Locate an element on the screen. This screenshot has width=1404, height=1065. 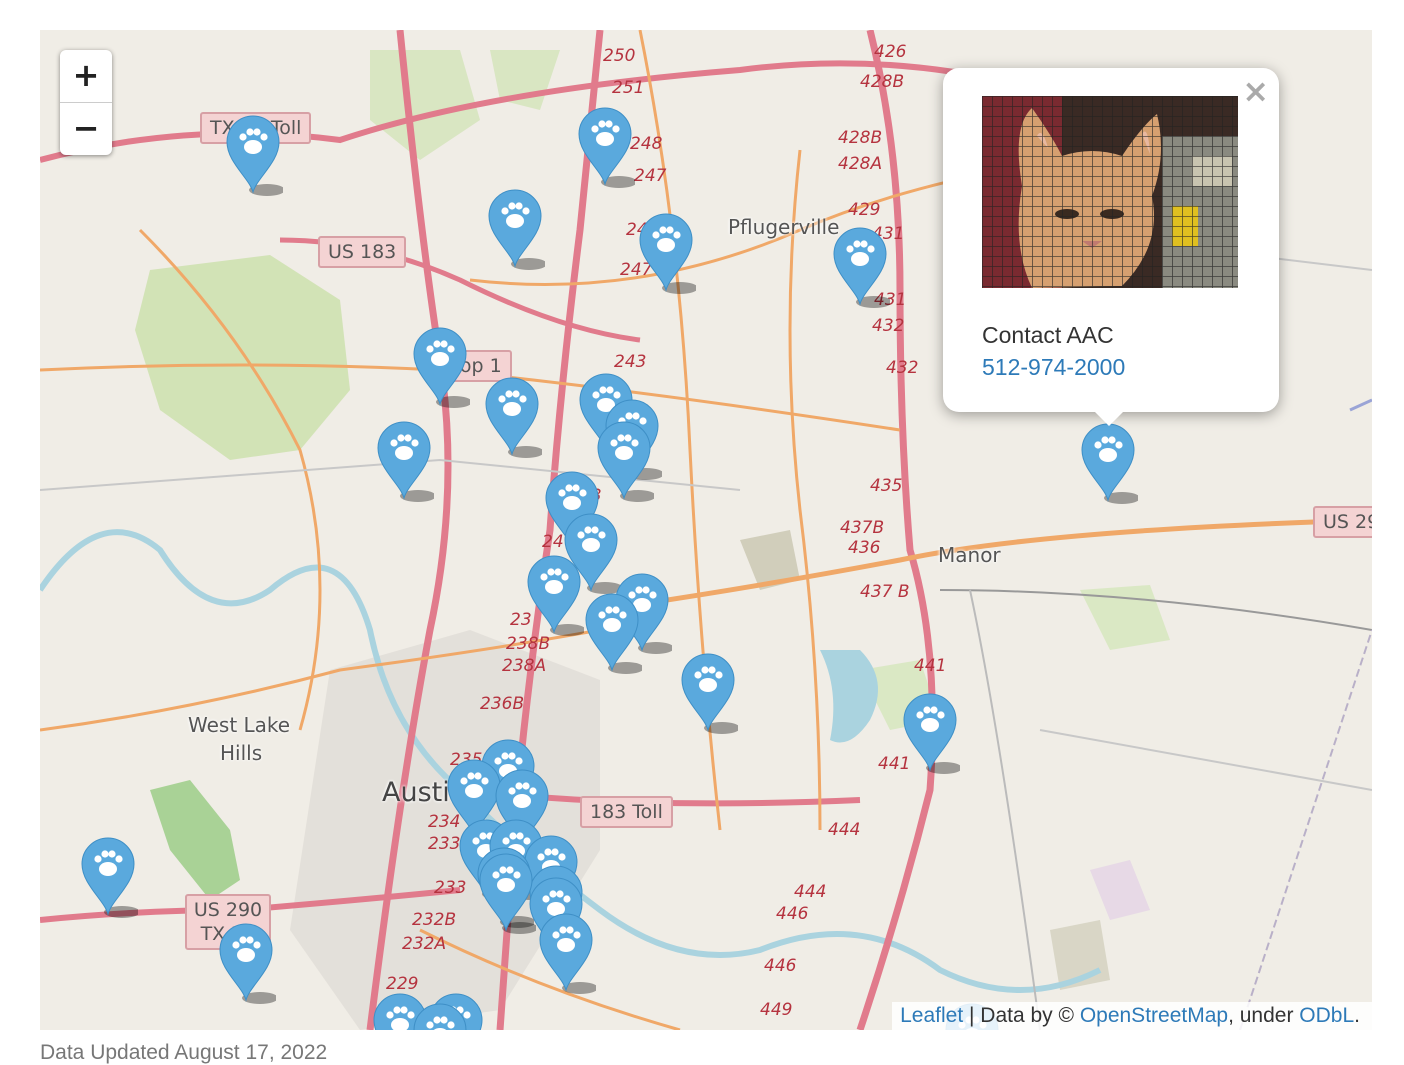
exit-label: 429 is located at coordinates (864, 210).